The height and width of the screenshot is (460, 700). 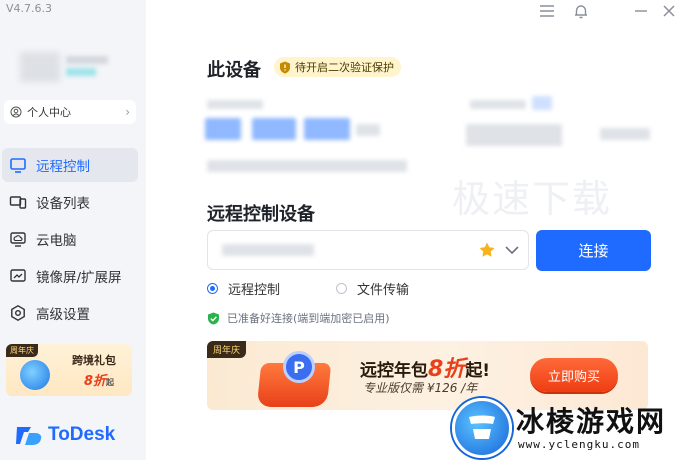 I want to click on sidebar-item-device-list: 设备列表, so click(x=70, y=202).